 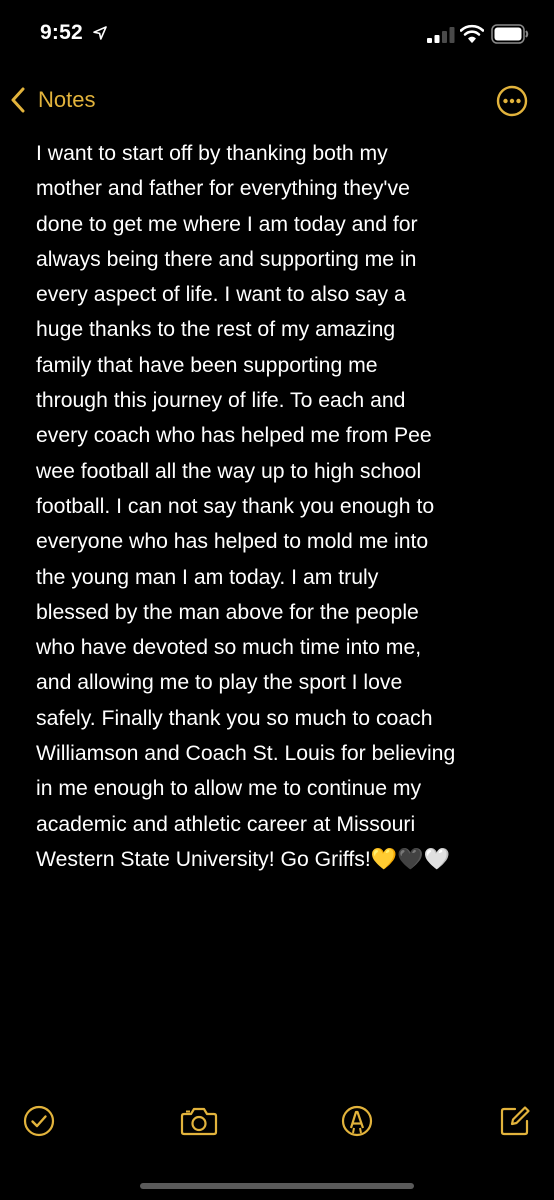 I want to click on note-line: Western State University! Go Griffs!💛🖤🤍, so click(x=243, y=859).